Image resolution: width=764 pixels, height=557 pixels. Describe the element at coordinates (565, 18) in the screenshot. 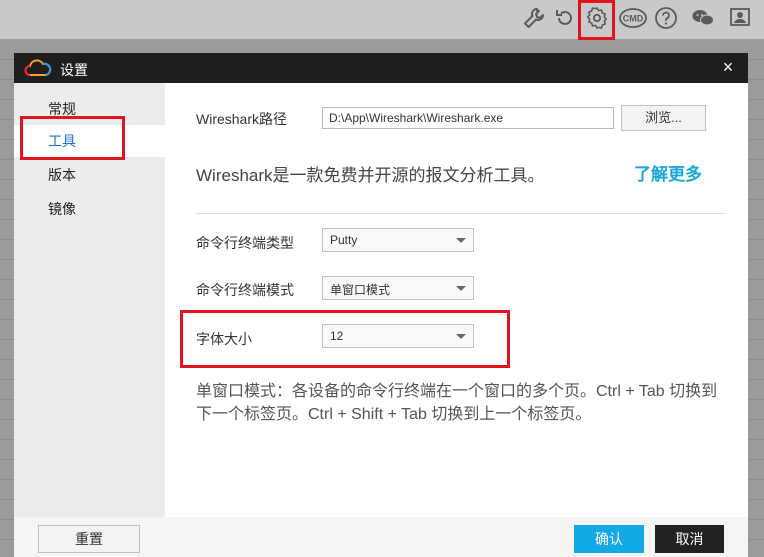

I see `refresh-icon` at that location.